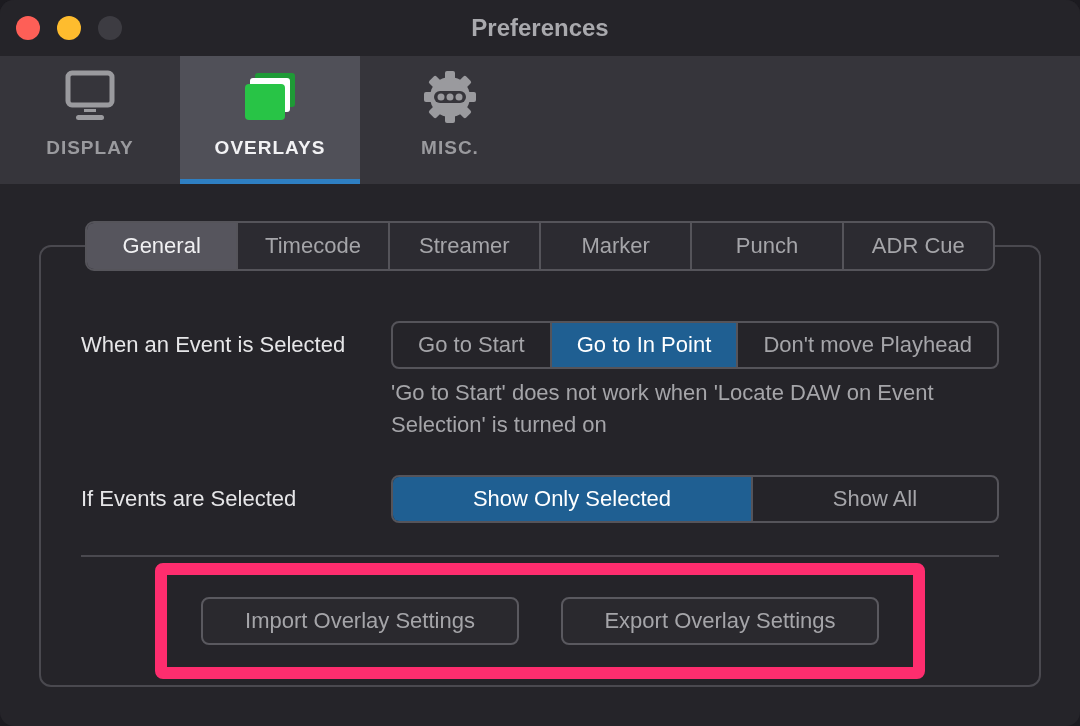 This screenshot has height=726, width=1080. Describe the element at coordinates (615, 246) in the screenshot. I see `tab: Marker` at that location.